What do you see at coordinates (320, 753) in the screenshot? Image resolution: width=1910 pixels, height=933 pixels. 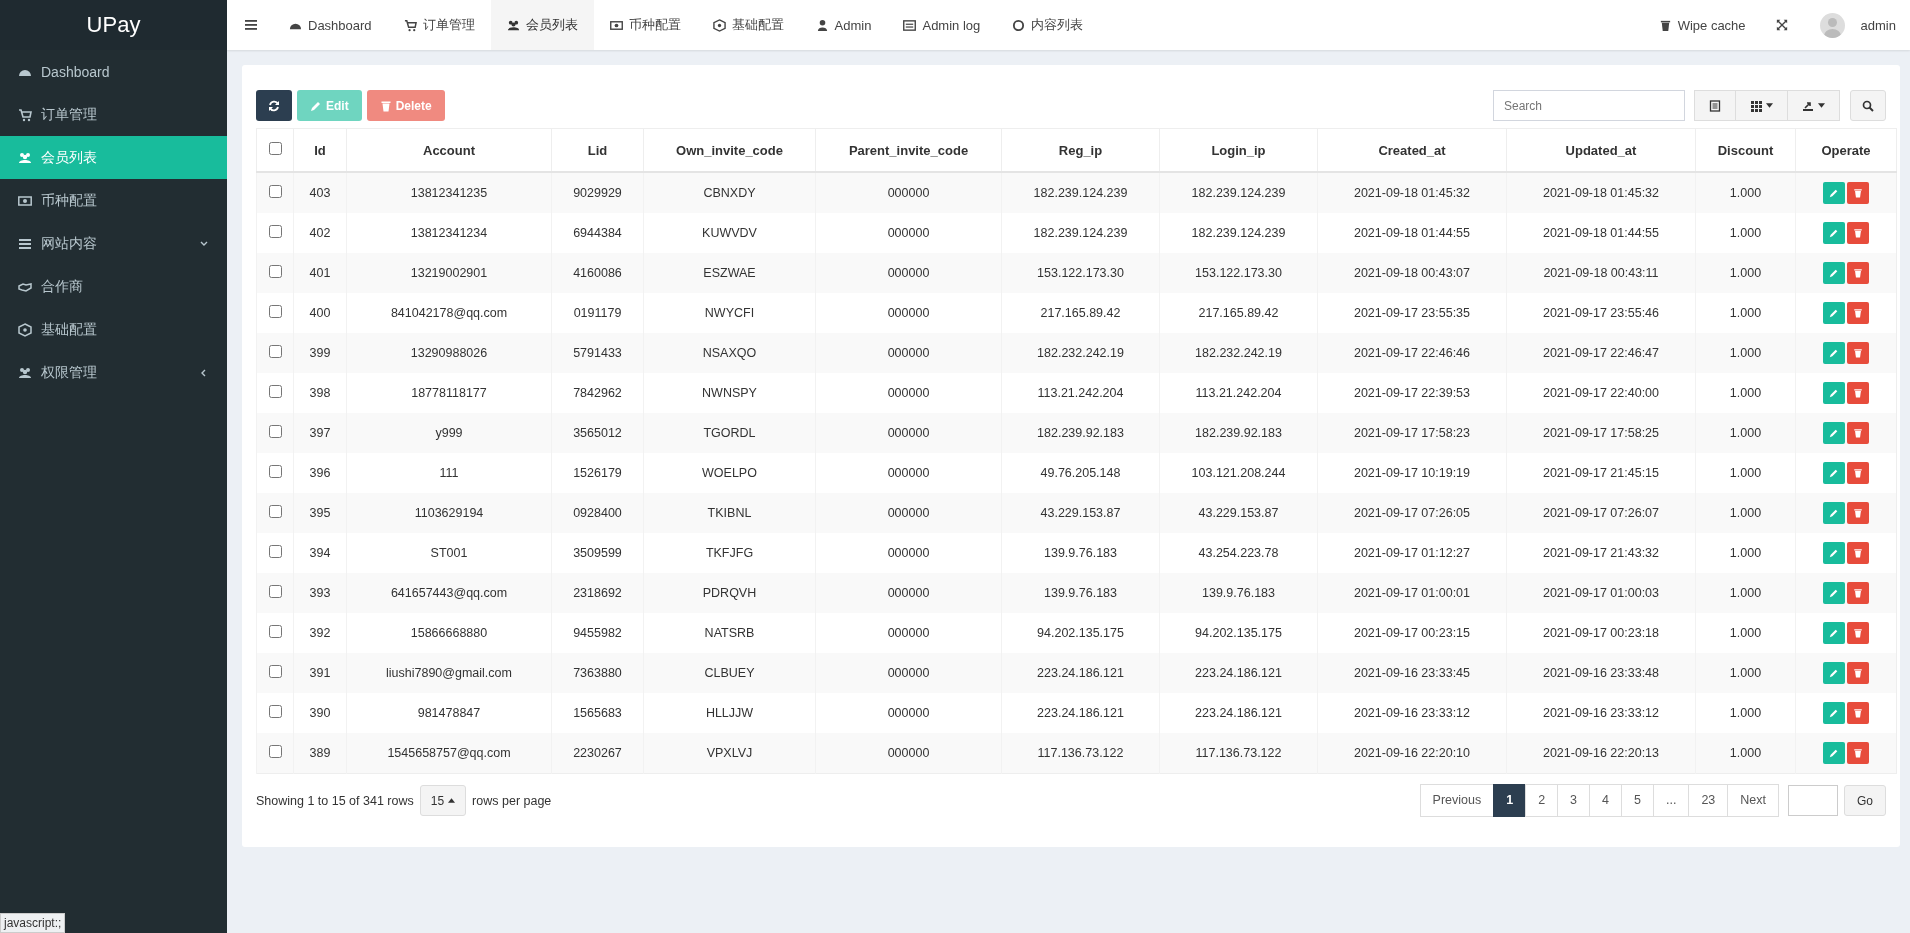 I see `table-cell: 389` at bounding box center [320, 753].